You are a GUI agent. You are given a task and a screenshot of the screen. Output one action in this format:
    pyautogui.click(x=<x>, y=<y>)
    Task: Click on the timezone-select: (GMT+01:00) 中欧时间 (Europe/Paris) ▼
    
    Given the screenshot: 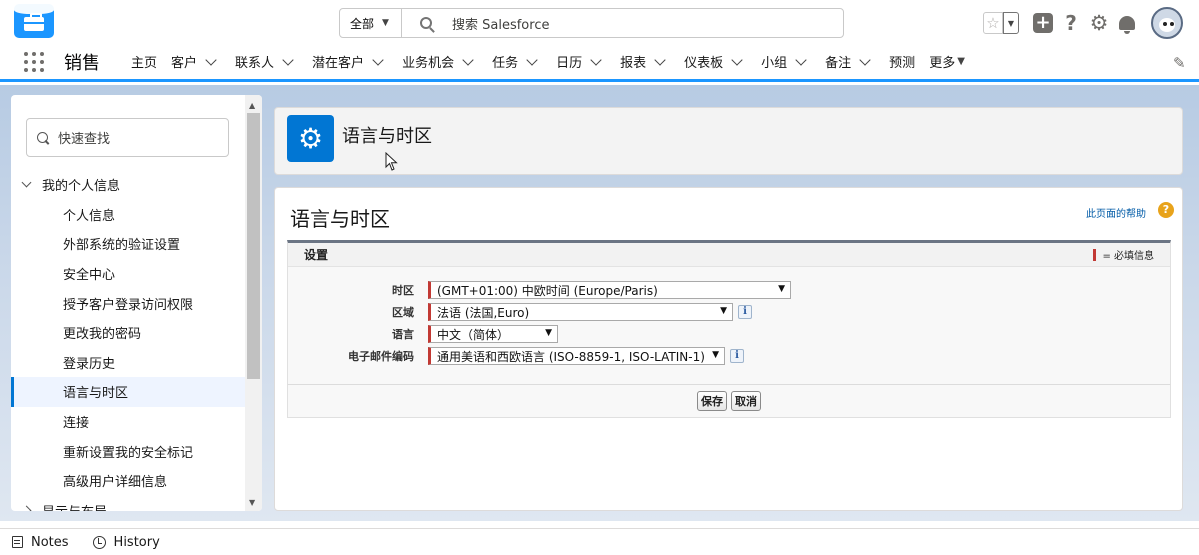 What is the action you would take?
    pyautogui.click(x=609, y=290)
    